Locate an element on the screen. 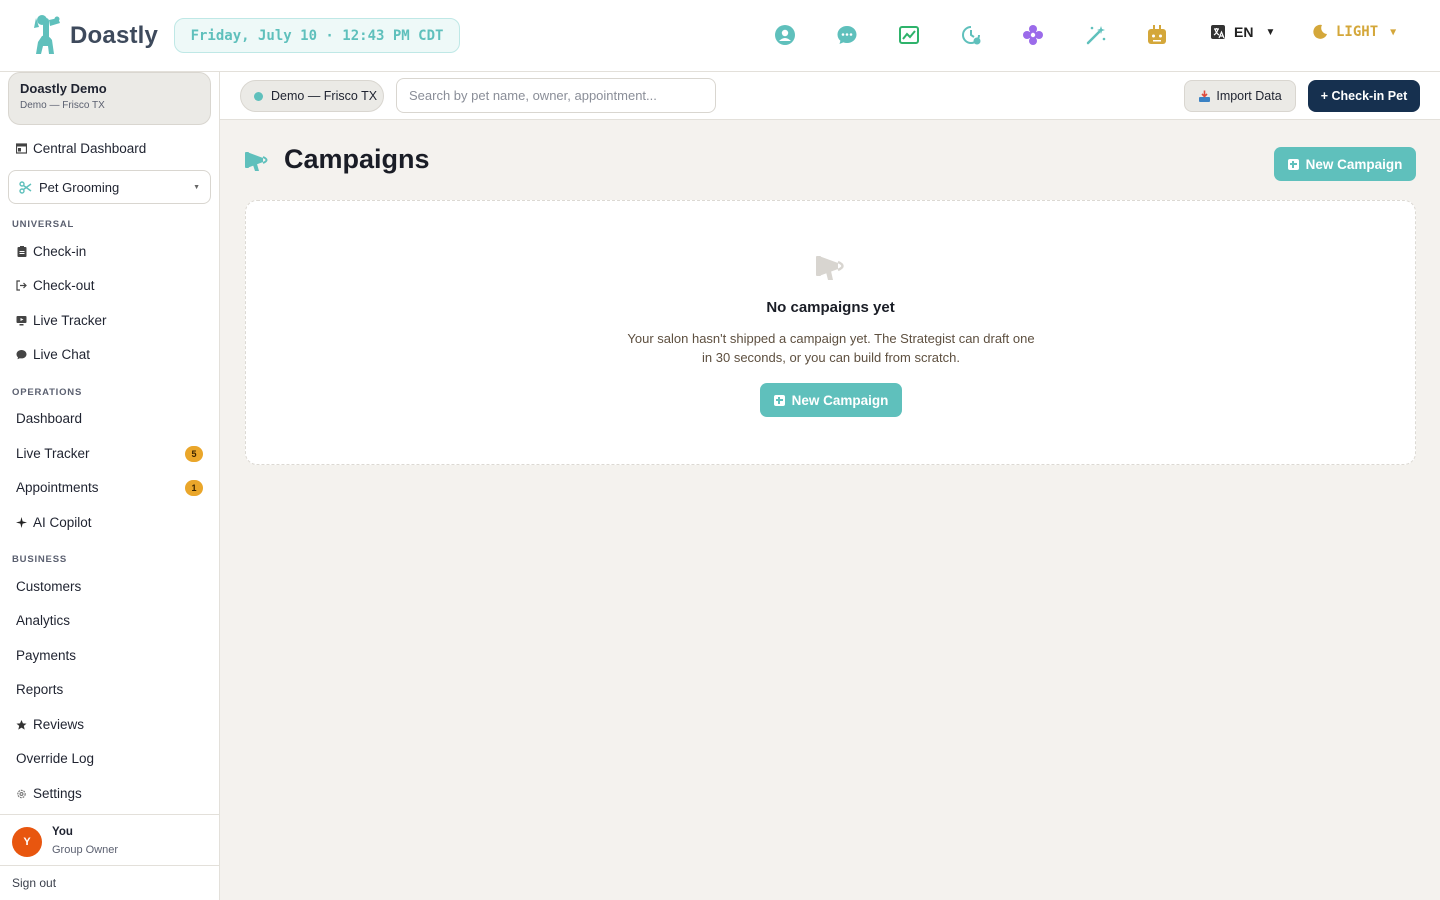 This screenshot has height=900, width=1440. sidebar-item-payments: Payments is located at coordinates (46, 655).